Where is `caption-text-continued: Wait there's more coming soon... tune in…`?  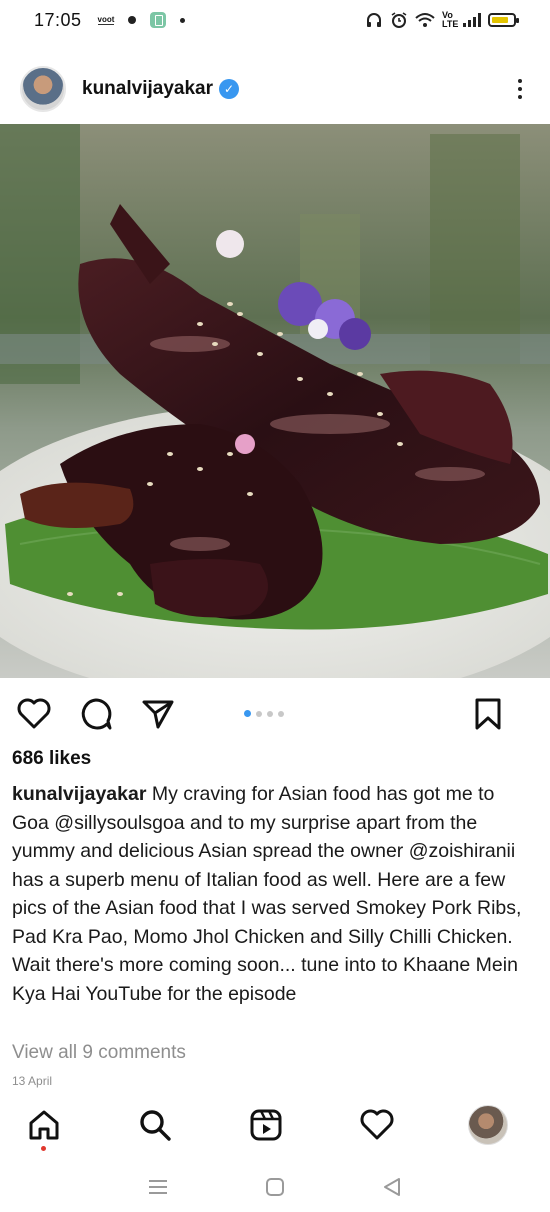 caption-text-continued: Wait there's more coming soon... tune in… is located at coordinates (265, 979).